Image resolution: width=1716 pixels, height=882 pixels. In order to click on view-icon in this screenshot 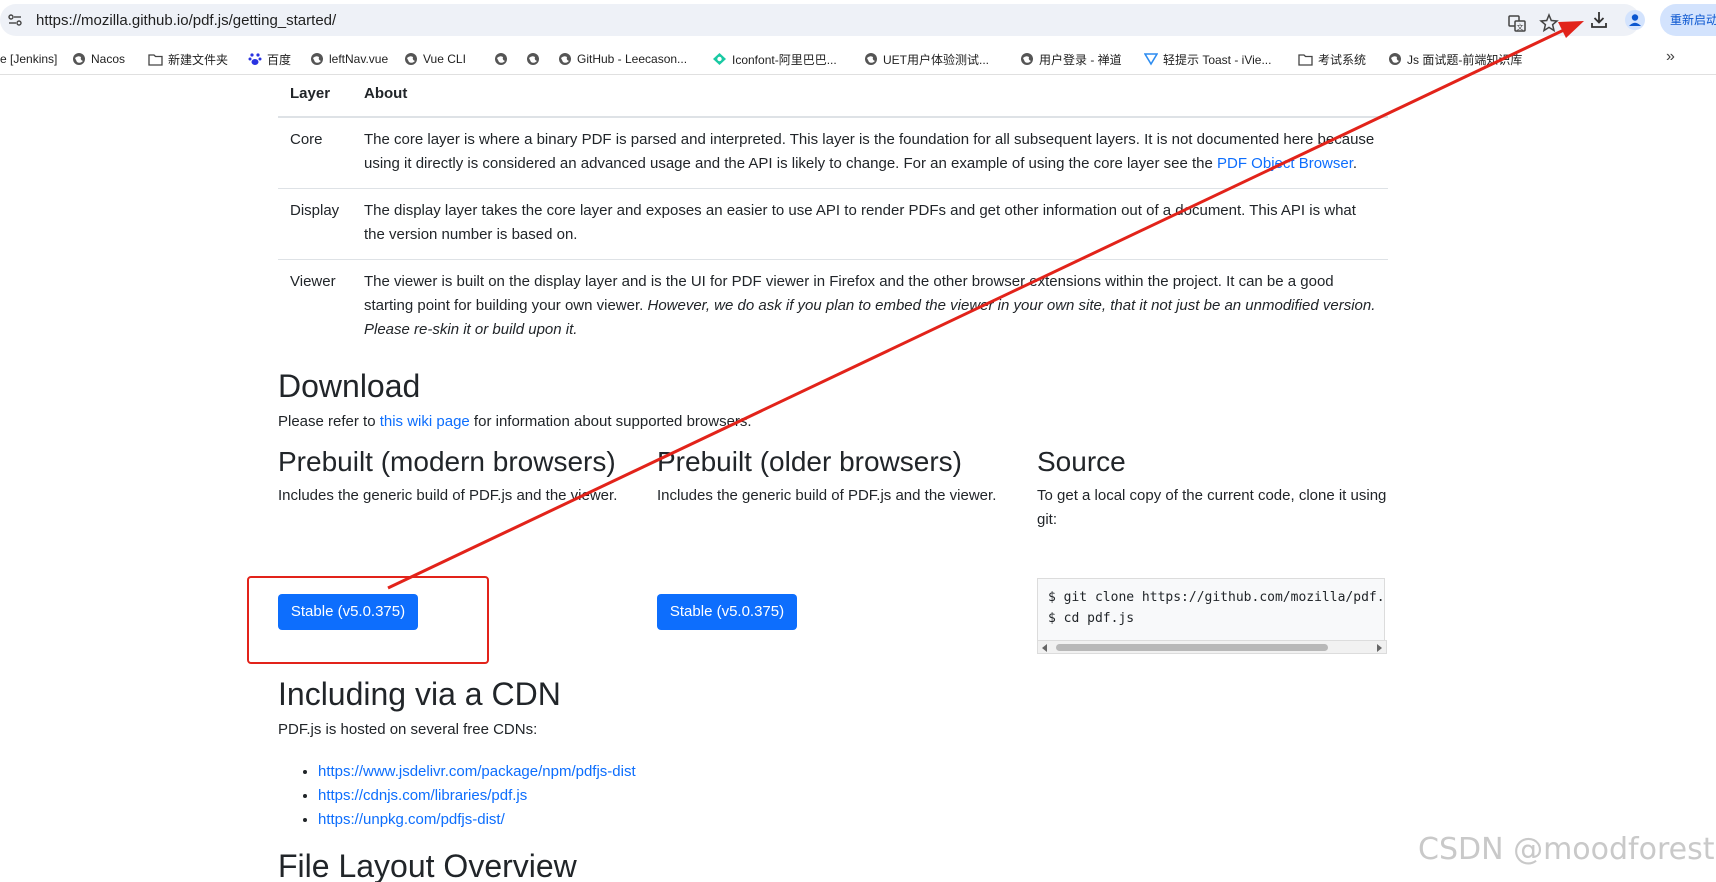, I will do `click(1151, 59)`.